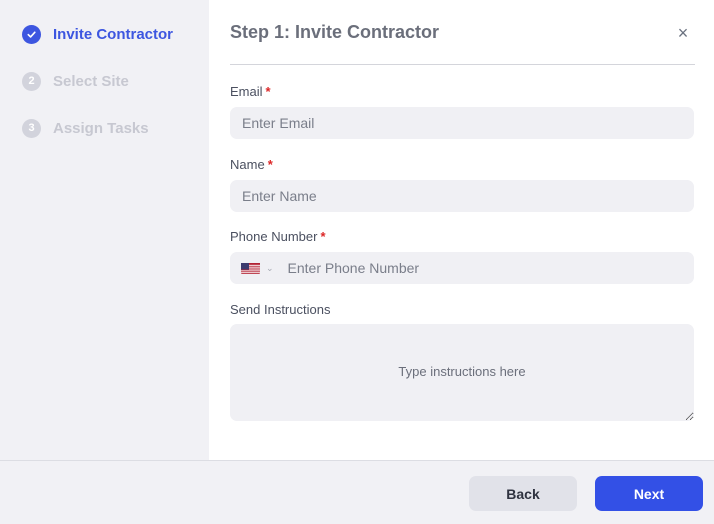 The height and width of the screenshot is (524, 714). I want to click on step-invite-contractor: Invite Contractor, so click(97, 34).